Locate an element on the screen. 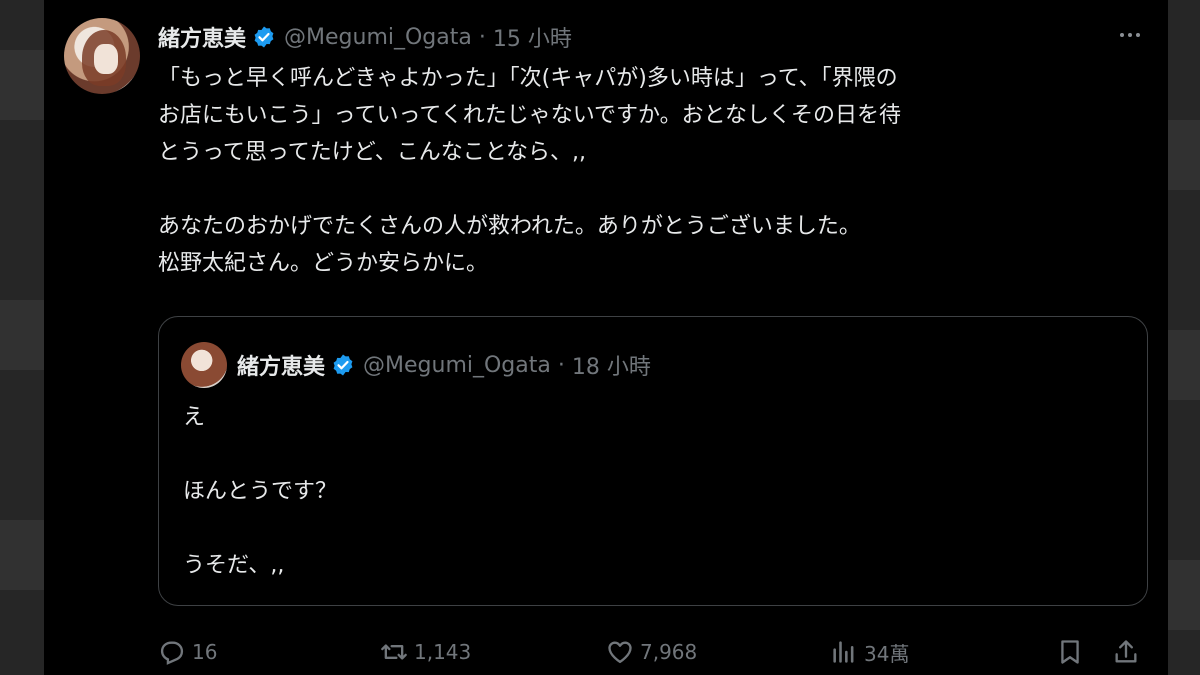  tweet-line: とうって思ってたけど、こんなことなら、,, is located at coordinates (372, 152).